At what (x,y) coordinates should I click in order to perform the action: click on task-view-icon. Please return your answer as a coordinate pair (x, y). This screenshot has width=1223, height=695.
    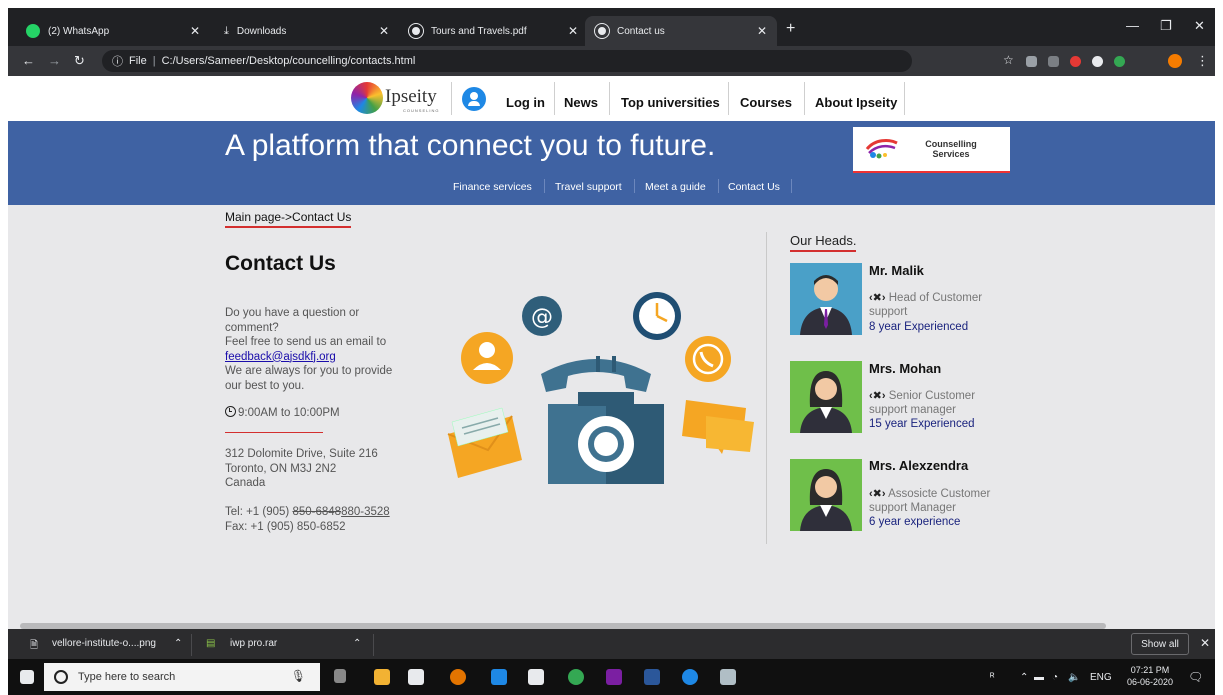
    Looking at the image, I should click on (340, 676).